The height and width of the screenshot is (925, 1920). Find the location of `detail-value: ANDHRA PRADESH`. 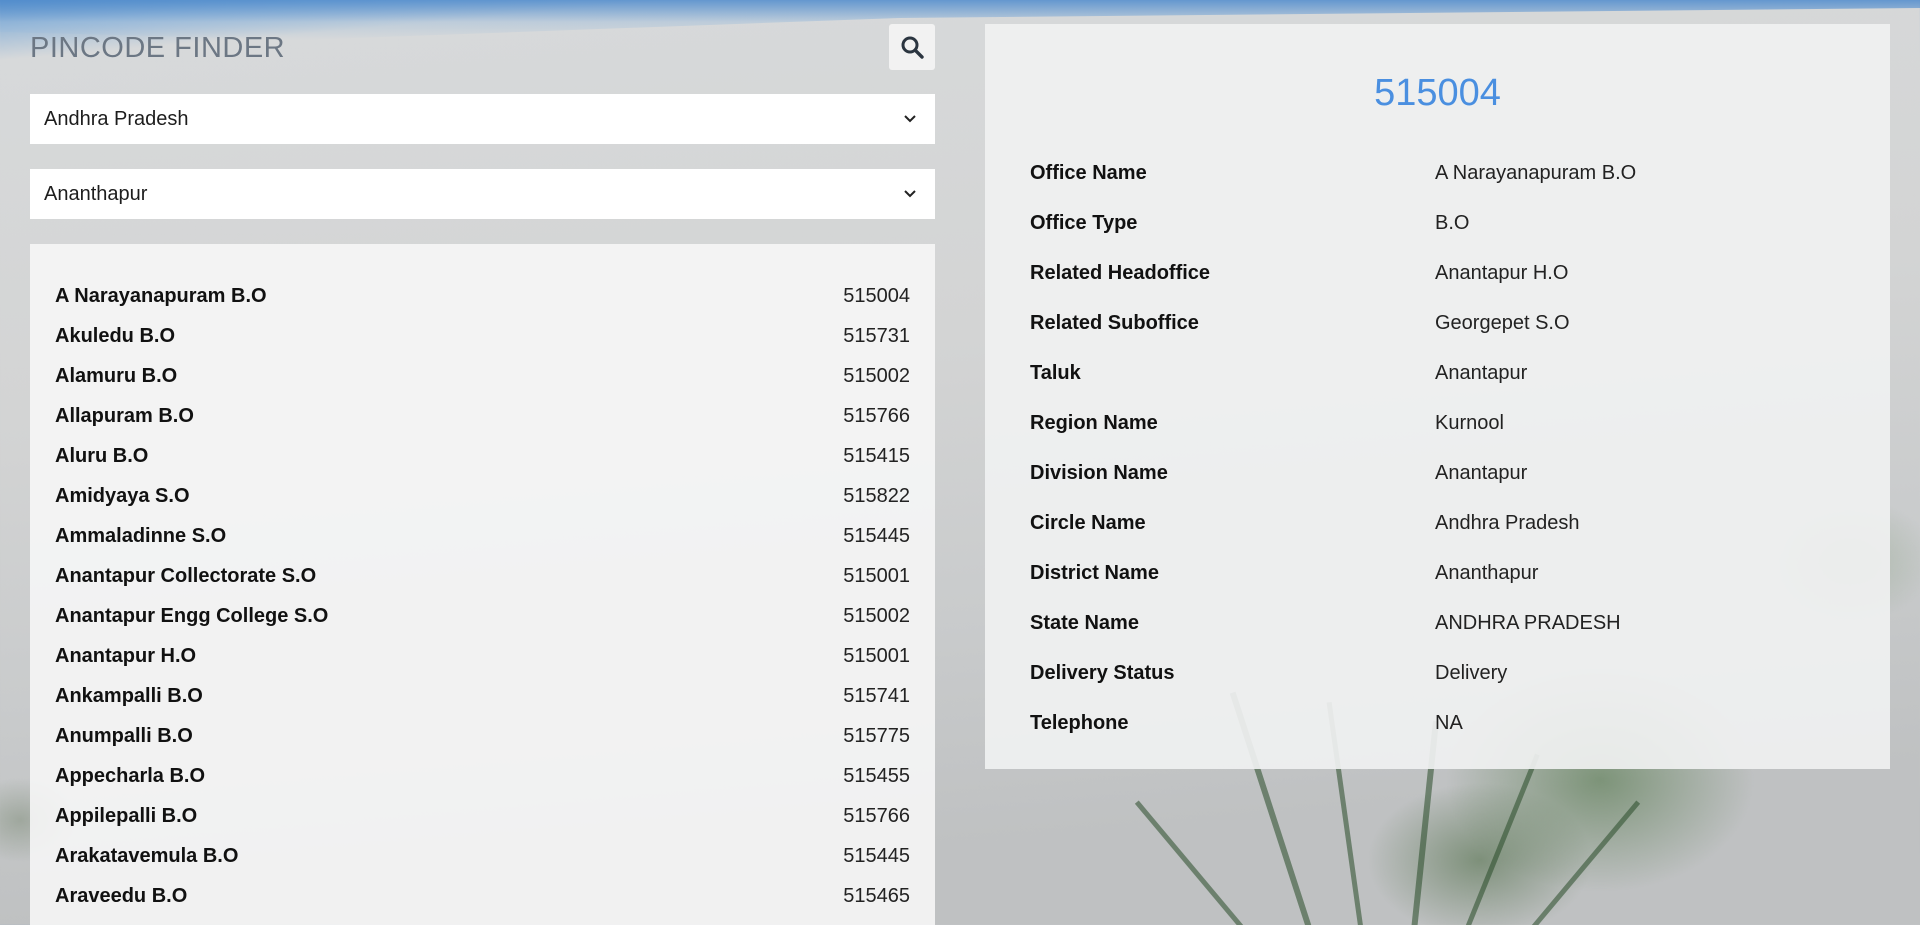

detail-value: ANDHRA PRADESH is located at coordinates (1528, 622).